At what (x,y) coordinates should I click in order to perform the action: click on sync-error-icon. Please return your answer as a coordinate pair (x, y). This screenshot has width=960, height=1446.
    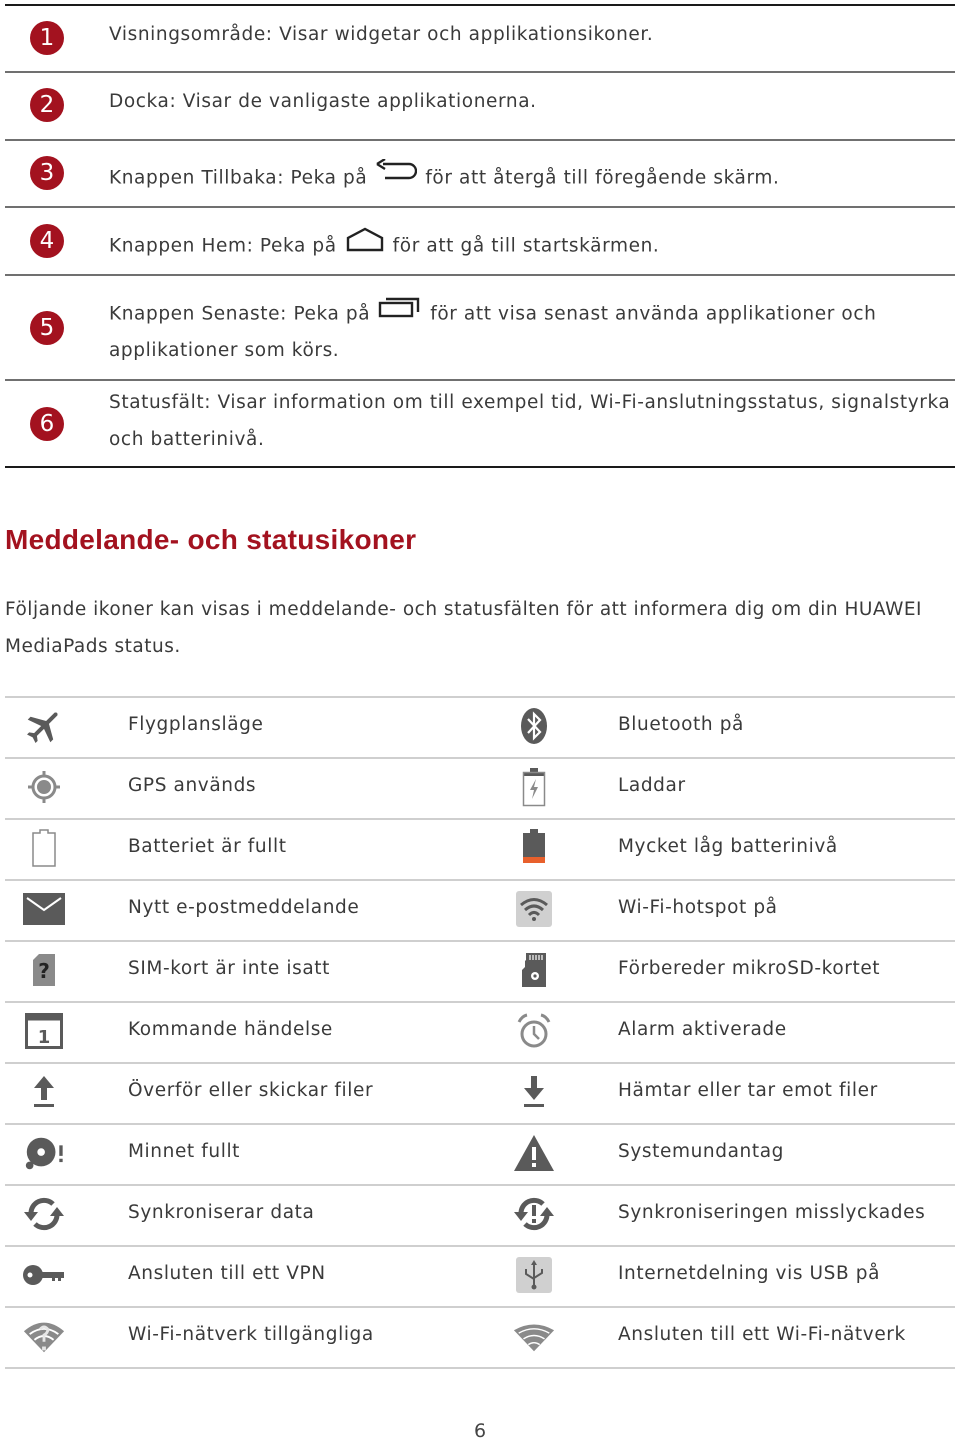
    Looking at the image, I should click on (534, 1214).